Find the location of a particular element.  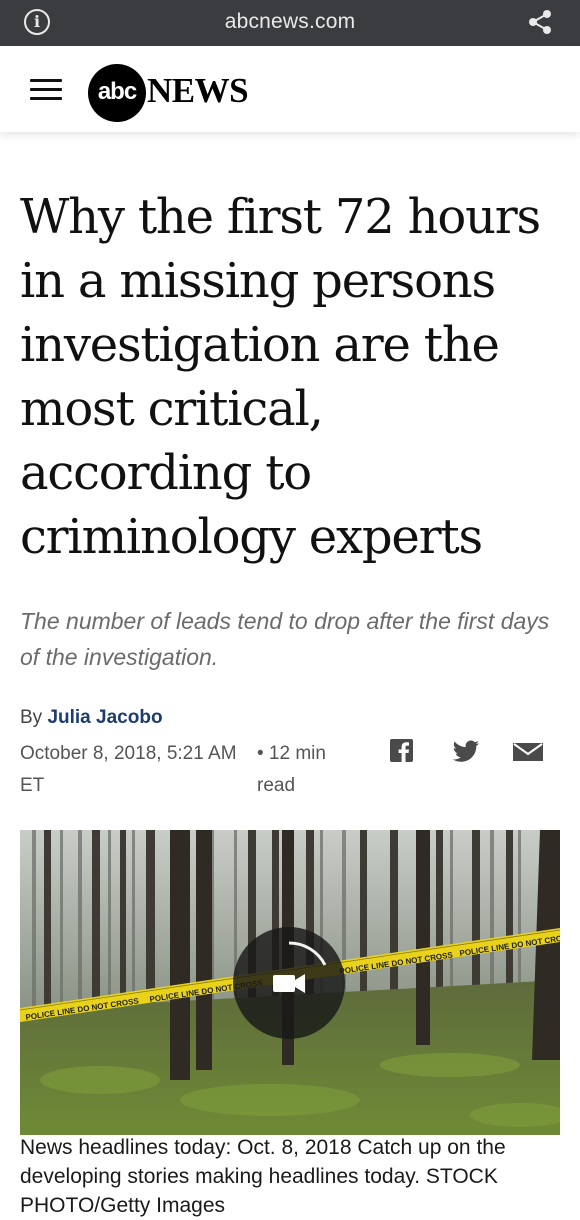

byline-prefix: By is located at coordinates (34, 717).